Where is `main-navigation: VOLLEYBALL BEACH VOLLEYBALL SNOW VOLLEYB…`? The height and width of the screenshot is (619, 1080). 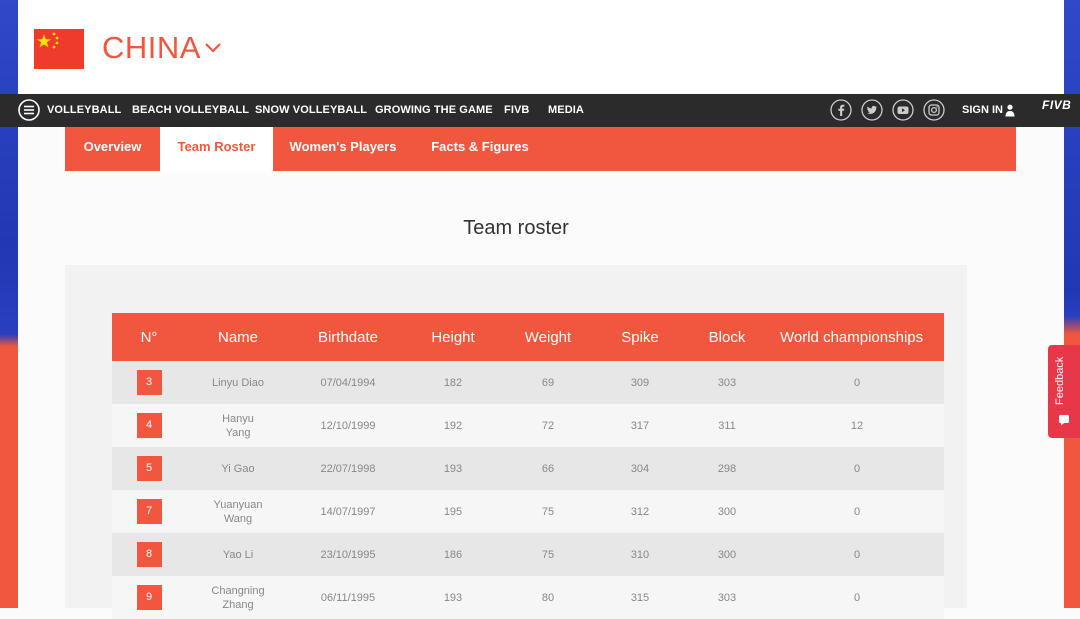 main-navigation: VOLLEYBALL BEACH VOLLEYBALL SNOW VOLLEYB… is located at coordinates (540, 110).